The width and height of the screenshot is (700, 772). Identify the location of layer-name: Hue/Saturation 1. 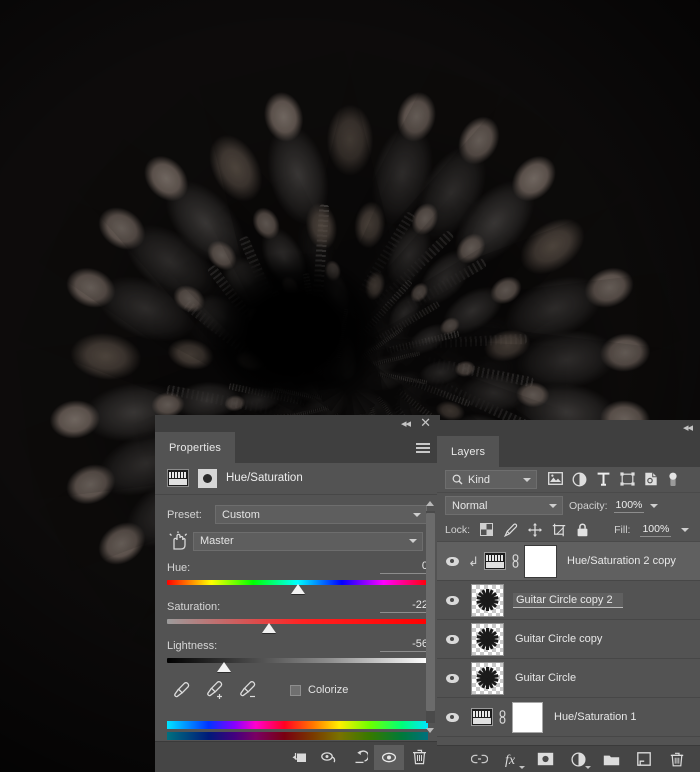
(595, 717).